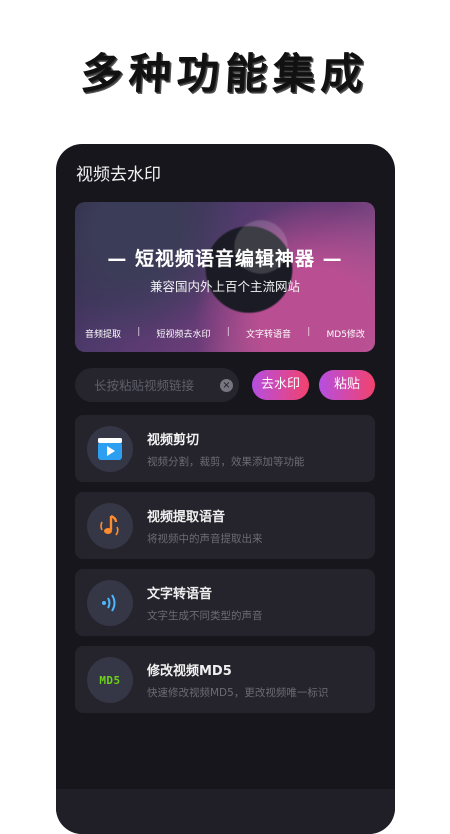  Describe the element at coordinates (226, 462) in the screenshot. I see `feature-desc: 视频分割，裁剪，效果添加等功能` at that location.